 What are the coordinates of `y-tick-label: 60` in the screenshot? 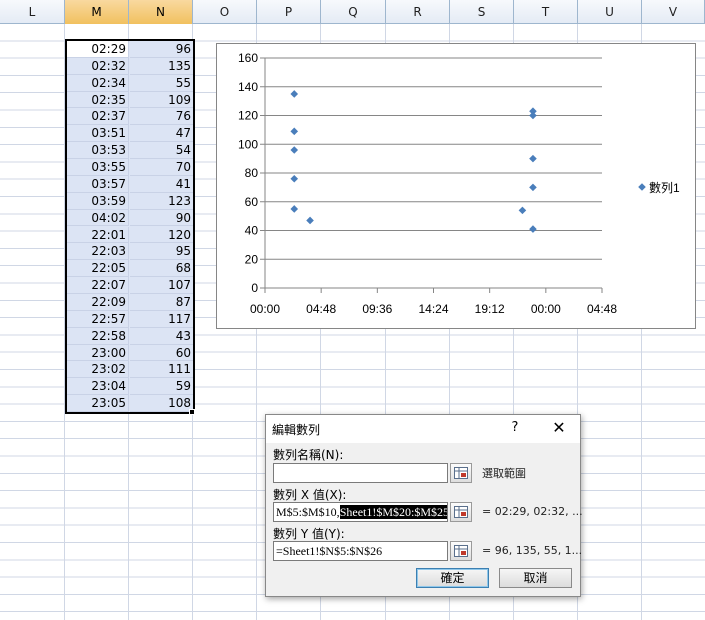 It's located at (252, 202).